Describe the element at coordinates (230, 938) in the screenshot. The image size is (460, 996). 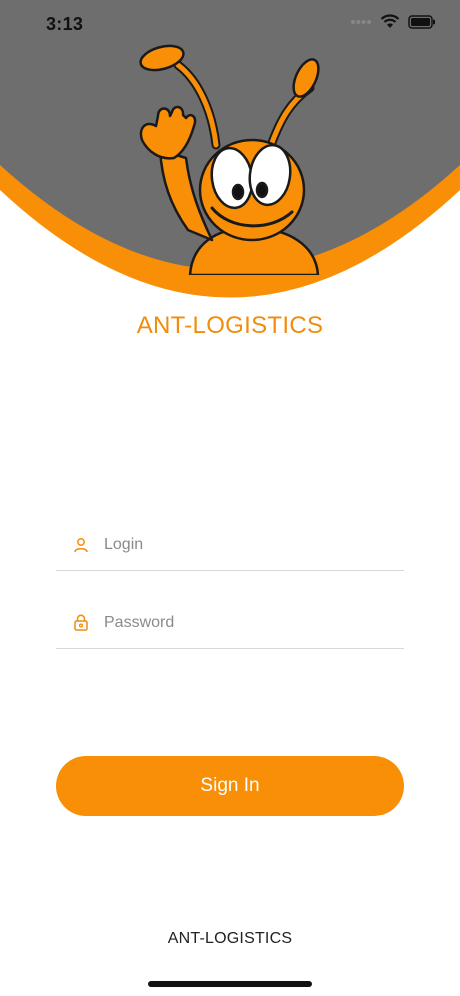
I see `footer-brand: ANT-LOGISTICS` at that location.